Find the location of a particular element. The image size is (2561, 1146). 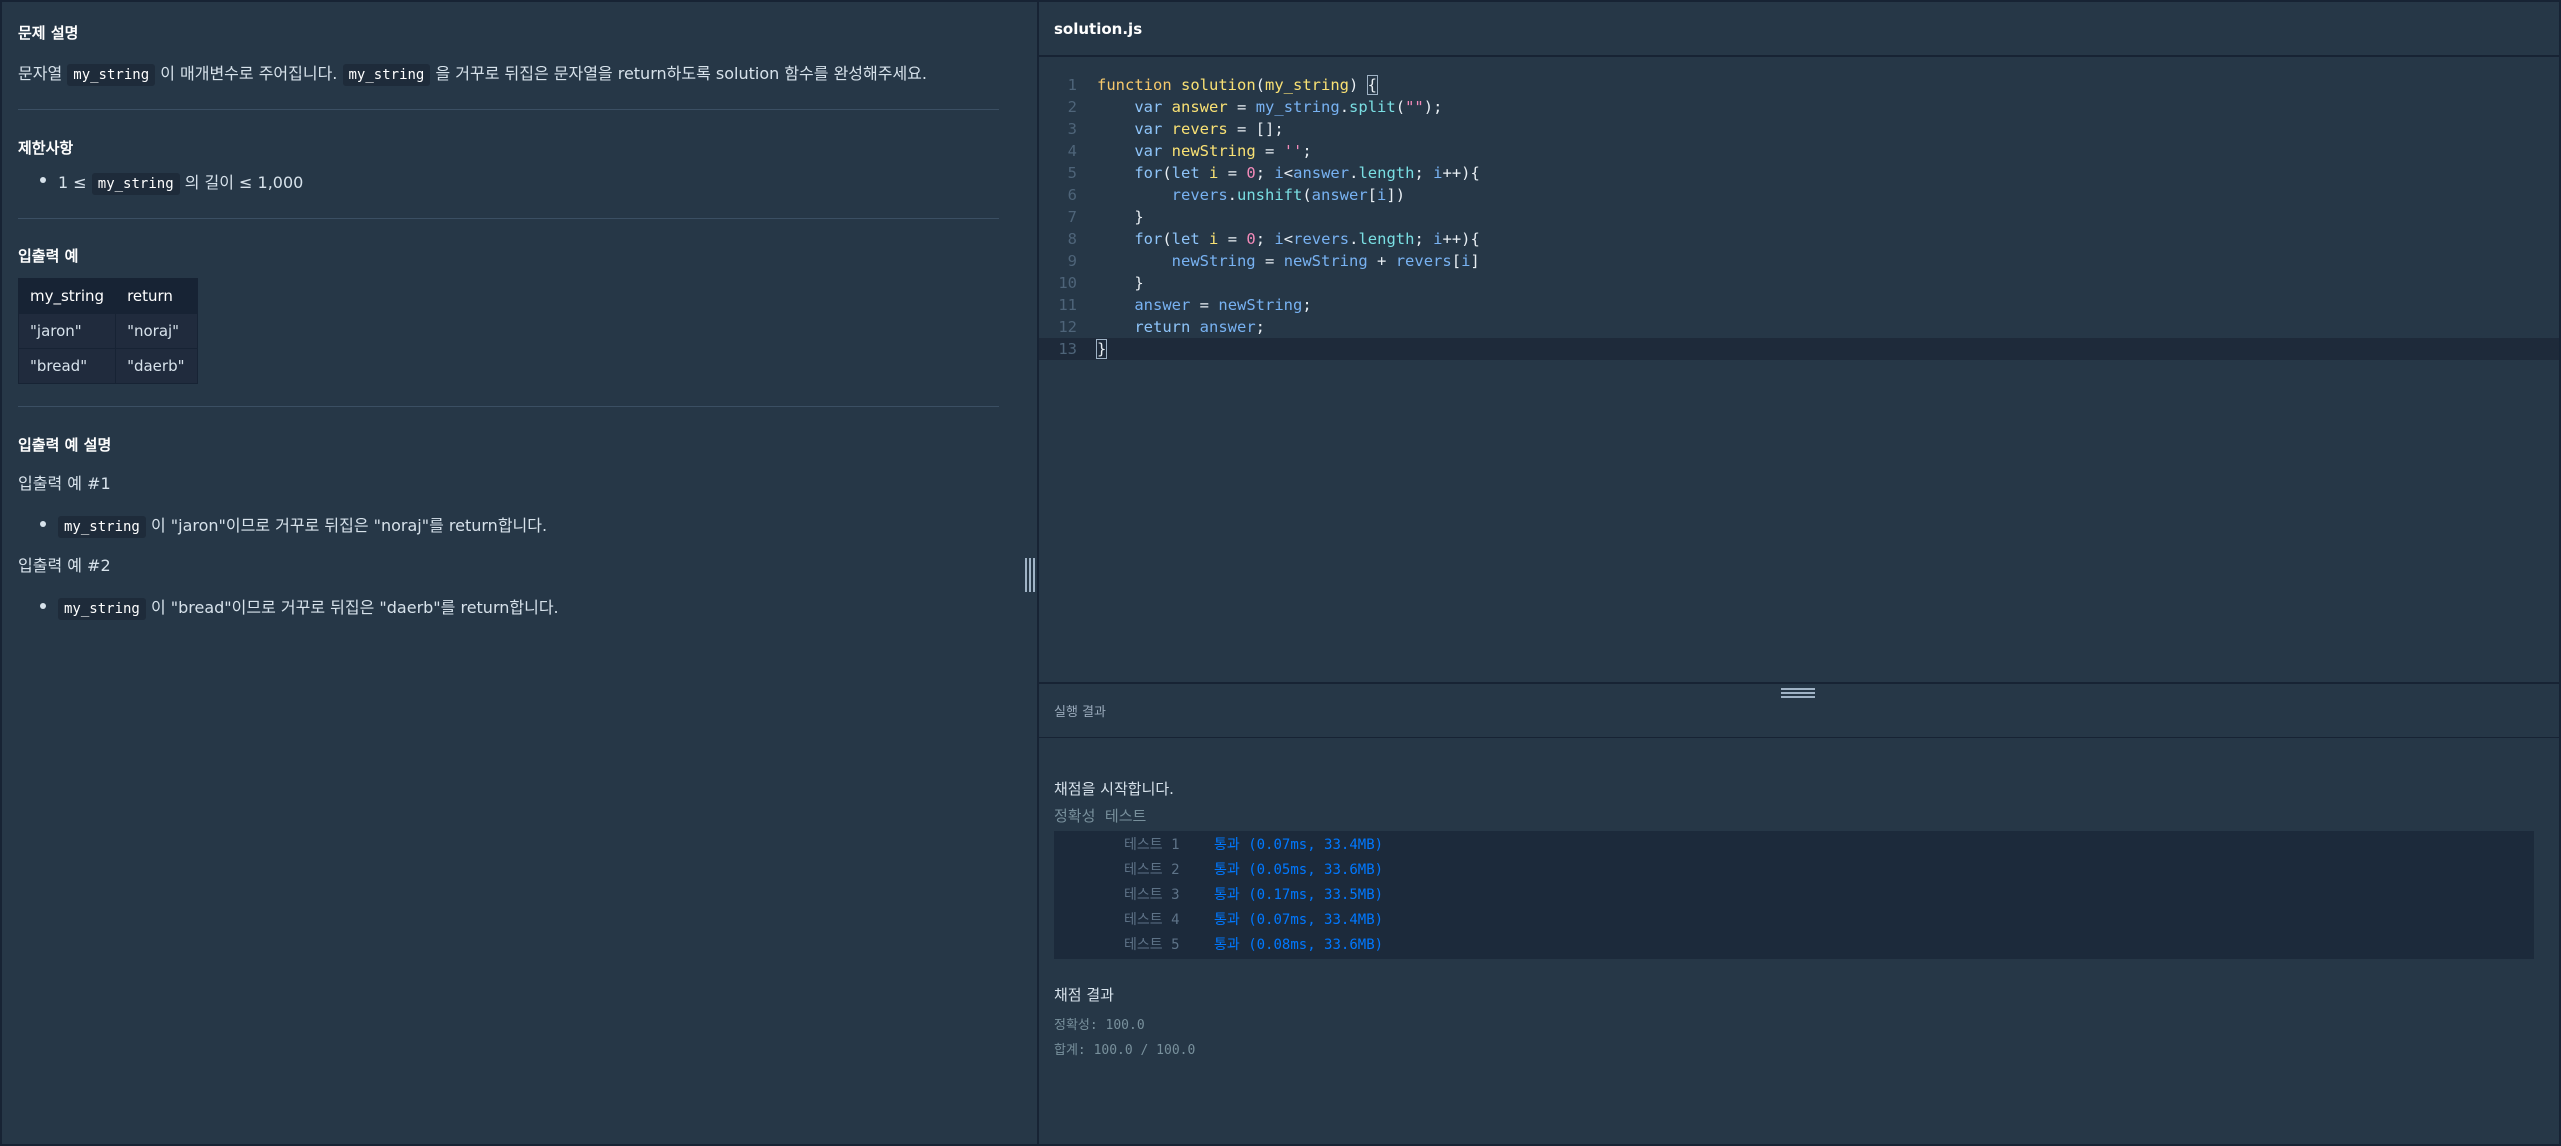

test-result: 통과 (0.05ms, 33.6MB) is located at coordinates (1299, 870).